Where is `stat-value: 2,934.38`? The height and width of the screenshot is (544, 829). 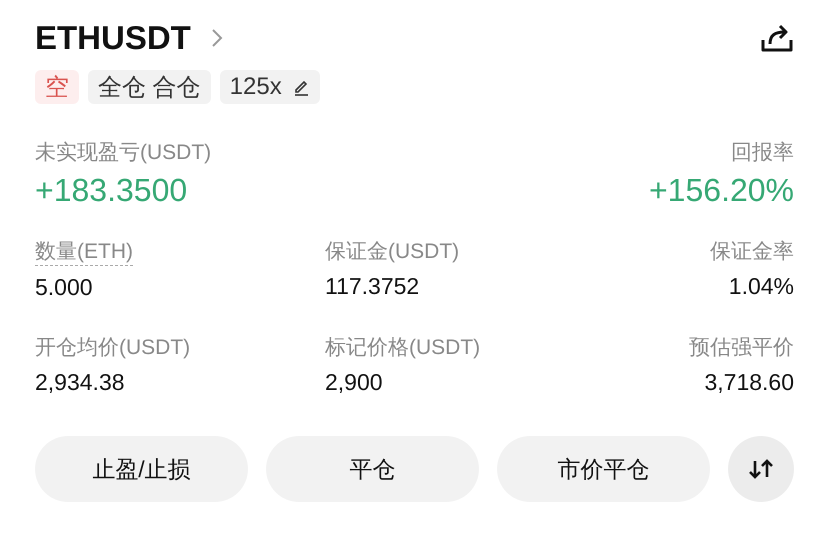
stat-value: 2,934.38 is located at coordinates (80, 382).